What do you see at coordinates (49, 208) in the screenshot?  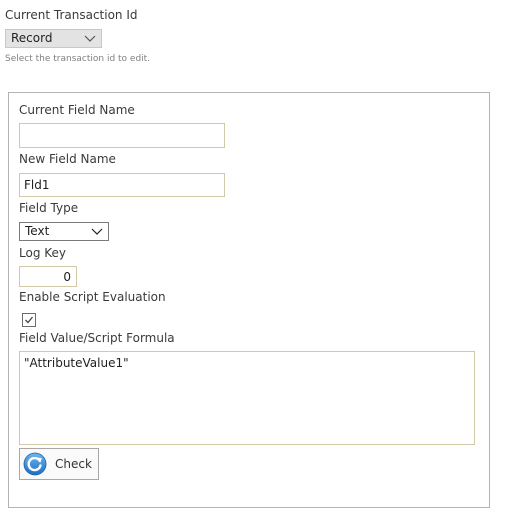 I see `field-type-label: Field Type` at bounding box center [49, 208].